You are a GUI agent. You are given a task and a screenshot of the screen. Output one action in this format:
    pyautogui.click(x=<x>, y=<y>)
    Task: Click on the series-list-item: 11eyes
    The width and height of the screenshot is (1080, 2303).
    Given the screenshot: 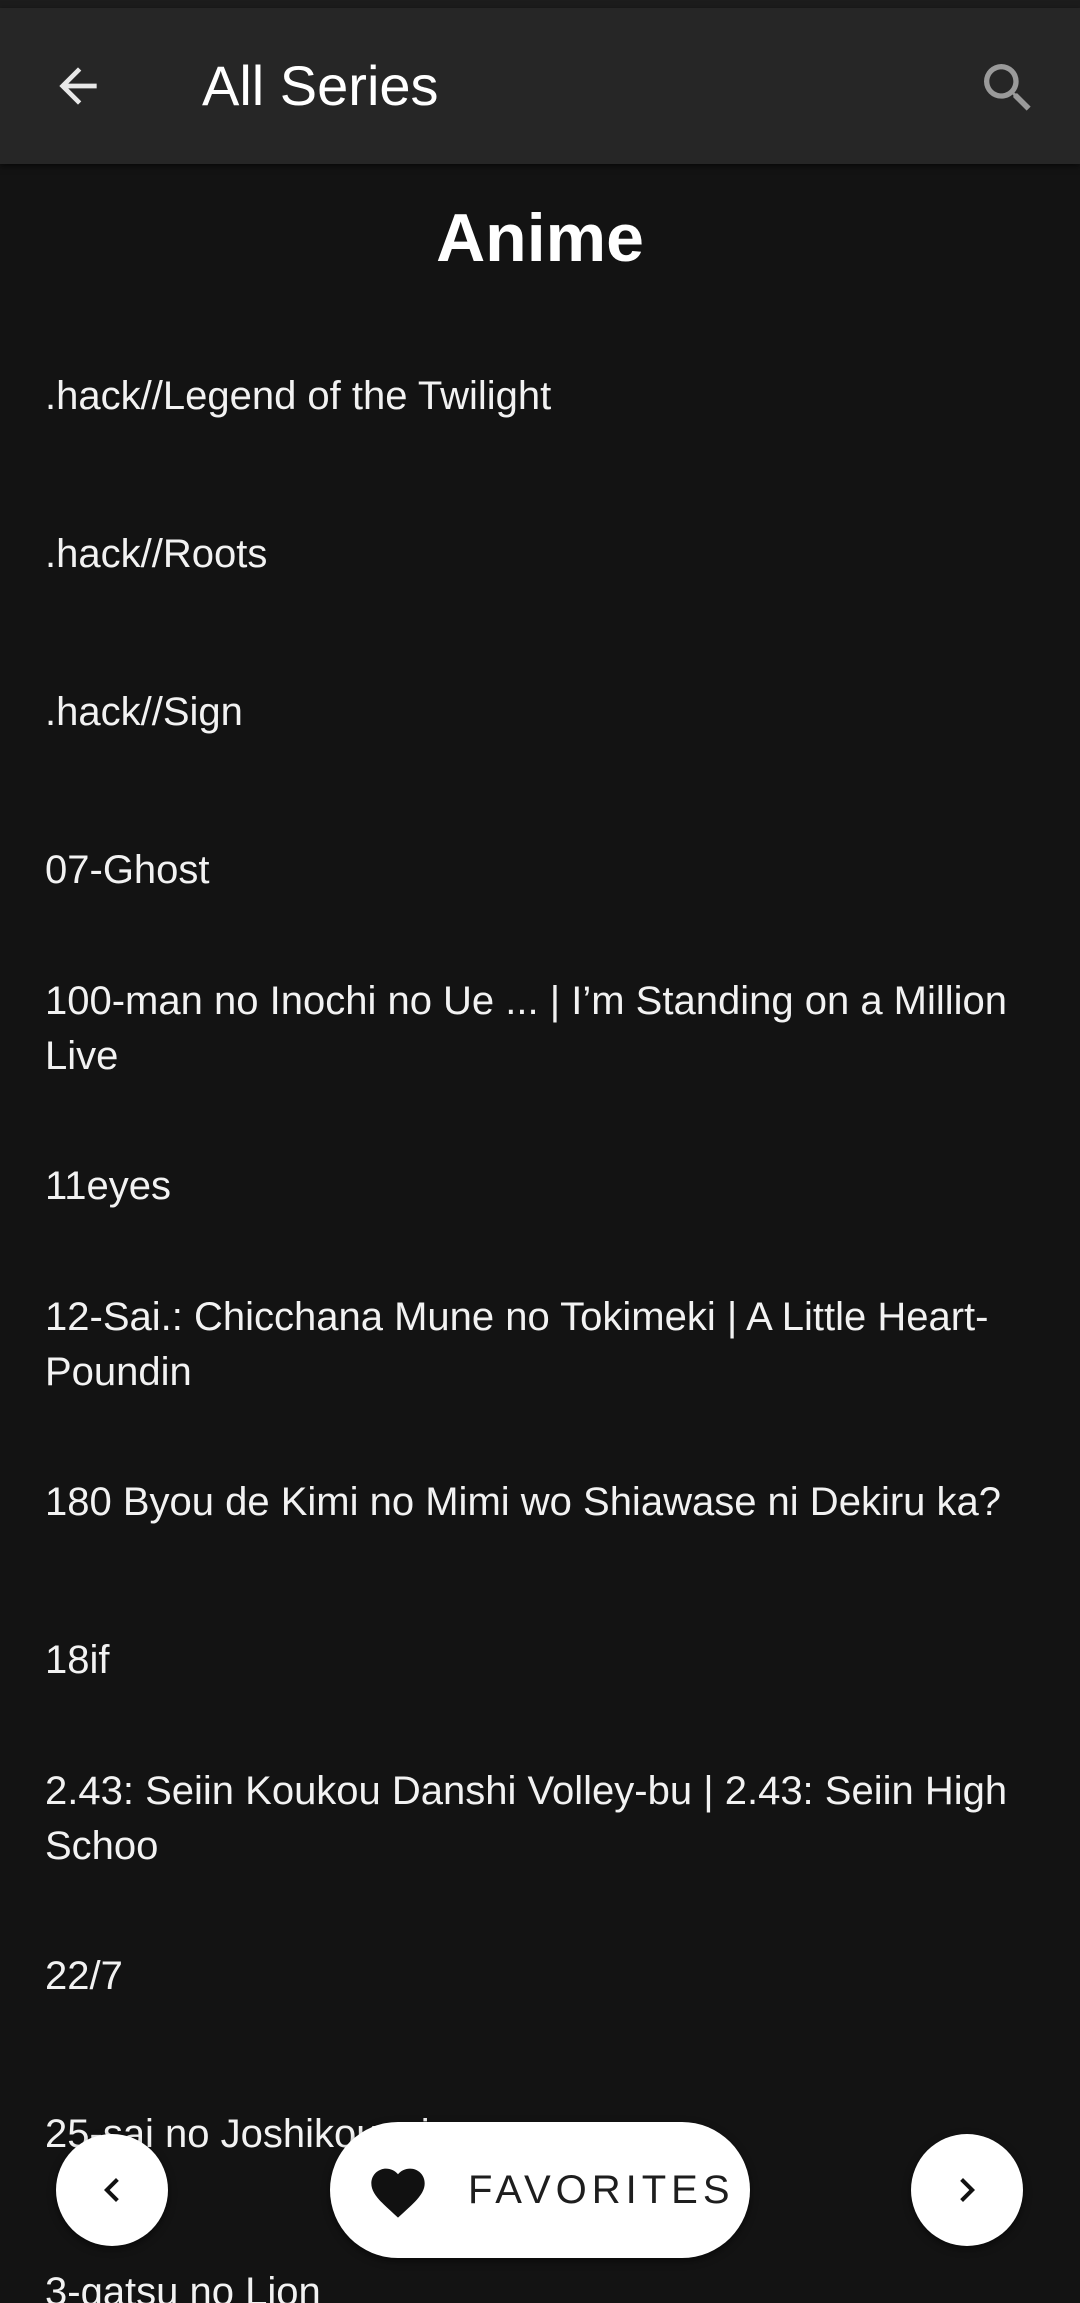 What is the action you would take?
    pyautogui.click(x=545, y=1186)
    